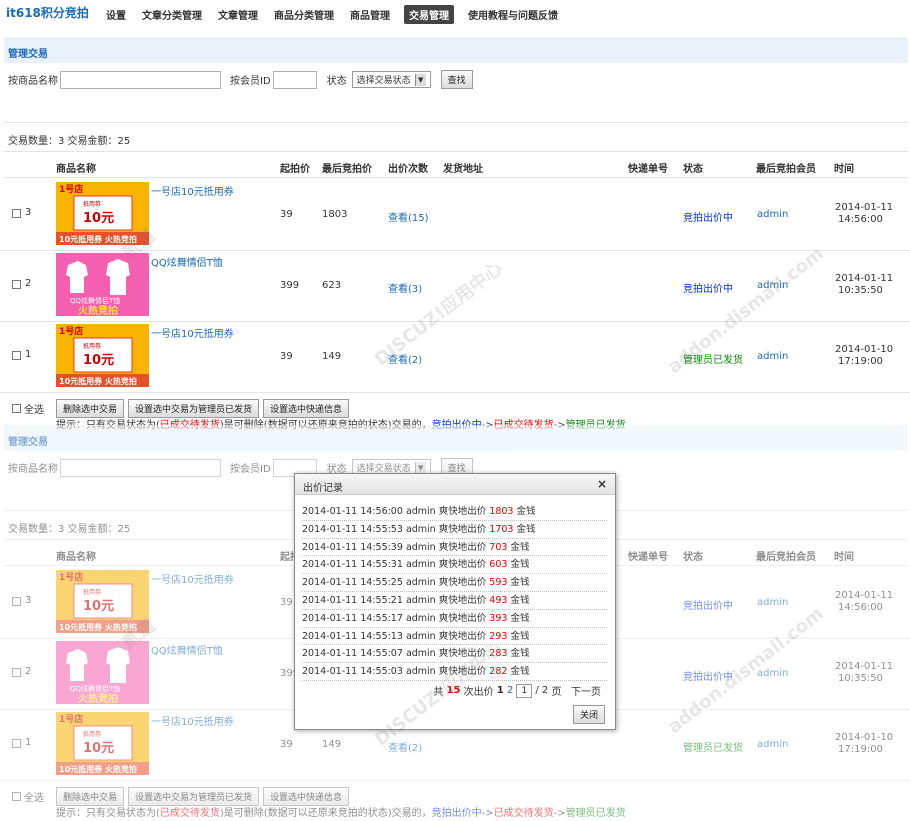 This screenshot has width=910, height=821. Describe the element at coordinates (92, 204) in the screenshot. I see `thumb-coupon-sub: 抵用券` at that location.